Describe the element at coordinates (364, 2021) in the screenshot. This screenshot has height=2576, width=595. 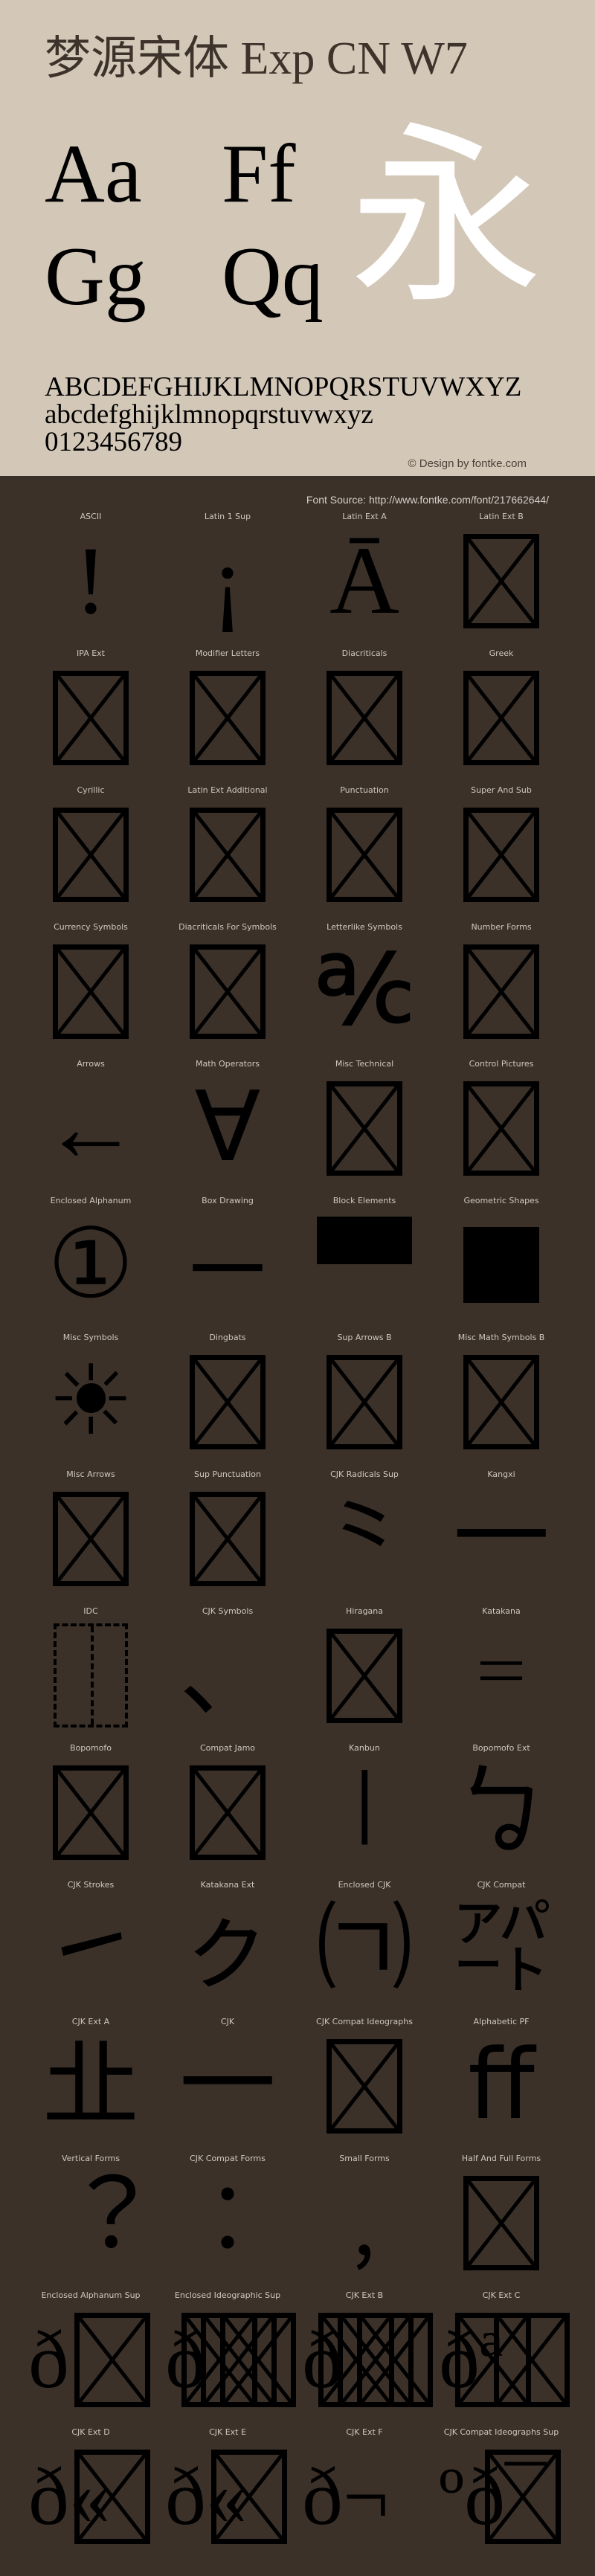
I see `block-label: CJK Compat Ideographs` at that location.